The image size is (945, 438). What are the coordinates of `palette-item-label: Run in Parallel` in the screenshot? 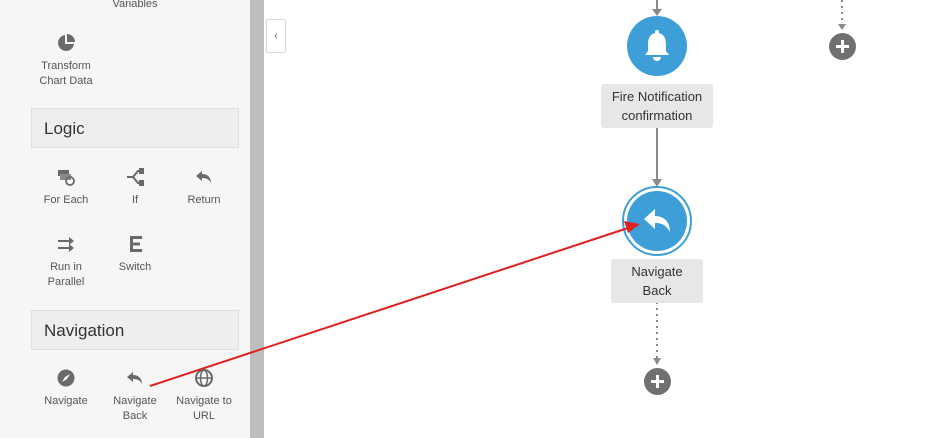 It's located at (66, 274).